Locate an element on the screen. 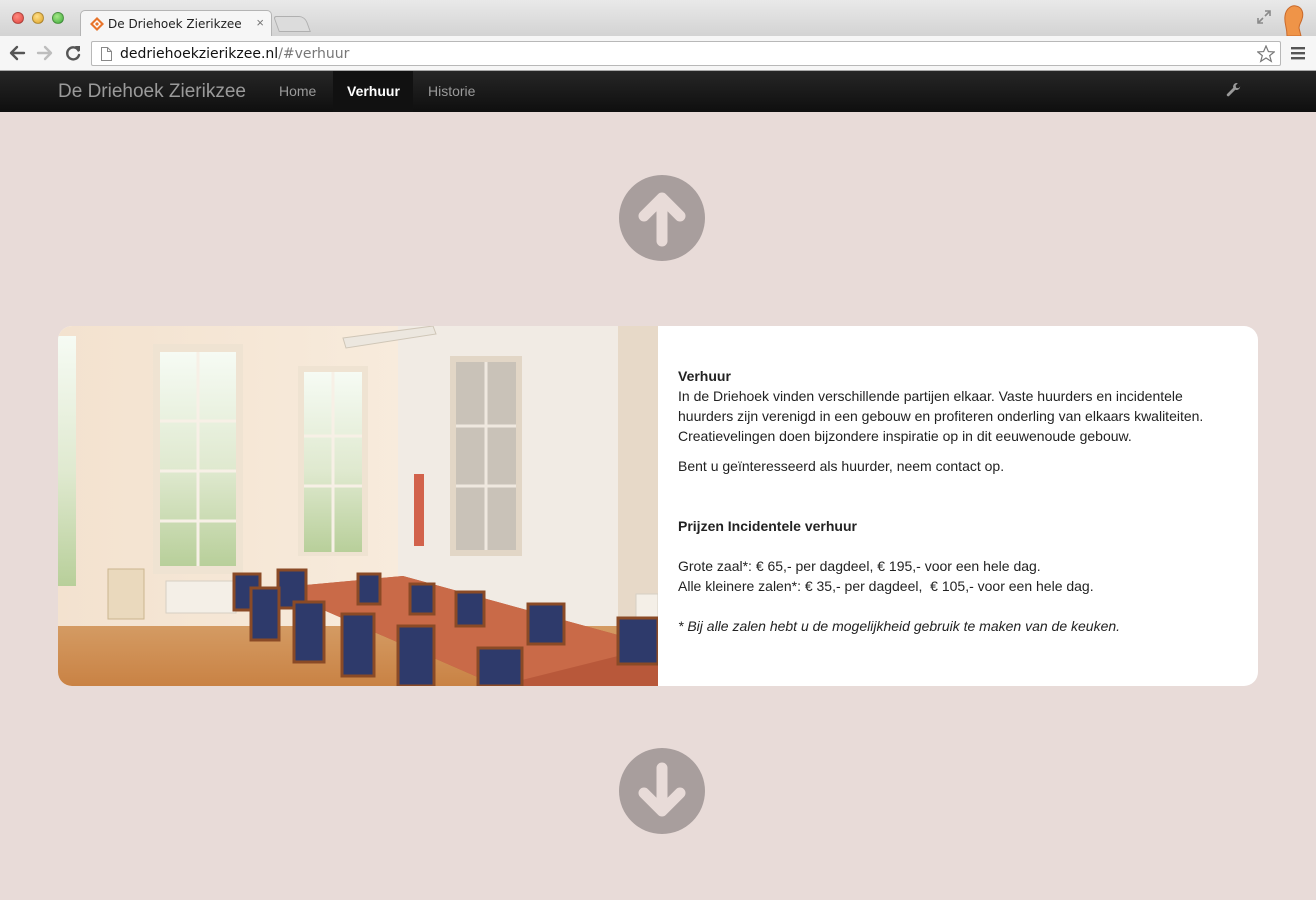 The image size is (1316, 900). arrow-up-circle-icon is located at coordinates (662, 218).